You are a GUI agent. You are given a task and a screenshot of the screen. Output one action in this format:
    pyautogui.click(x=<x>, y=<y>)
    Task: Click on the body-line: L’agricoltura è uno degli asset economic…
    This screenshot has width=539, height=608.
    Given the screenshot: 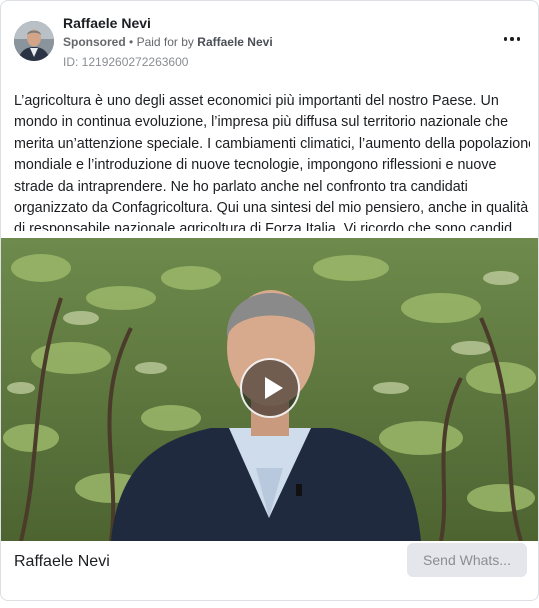 What is the action you would take?
    pyautogui.click(x=256, y=101)
    